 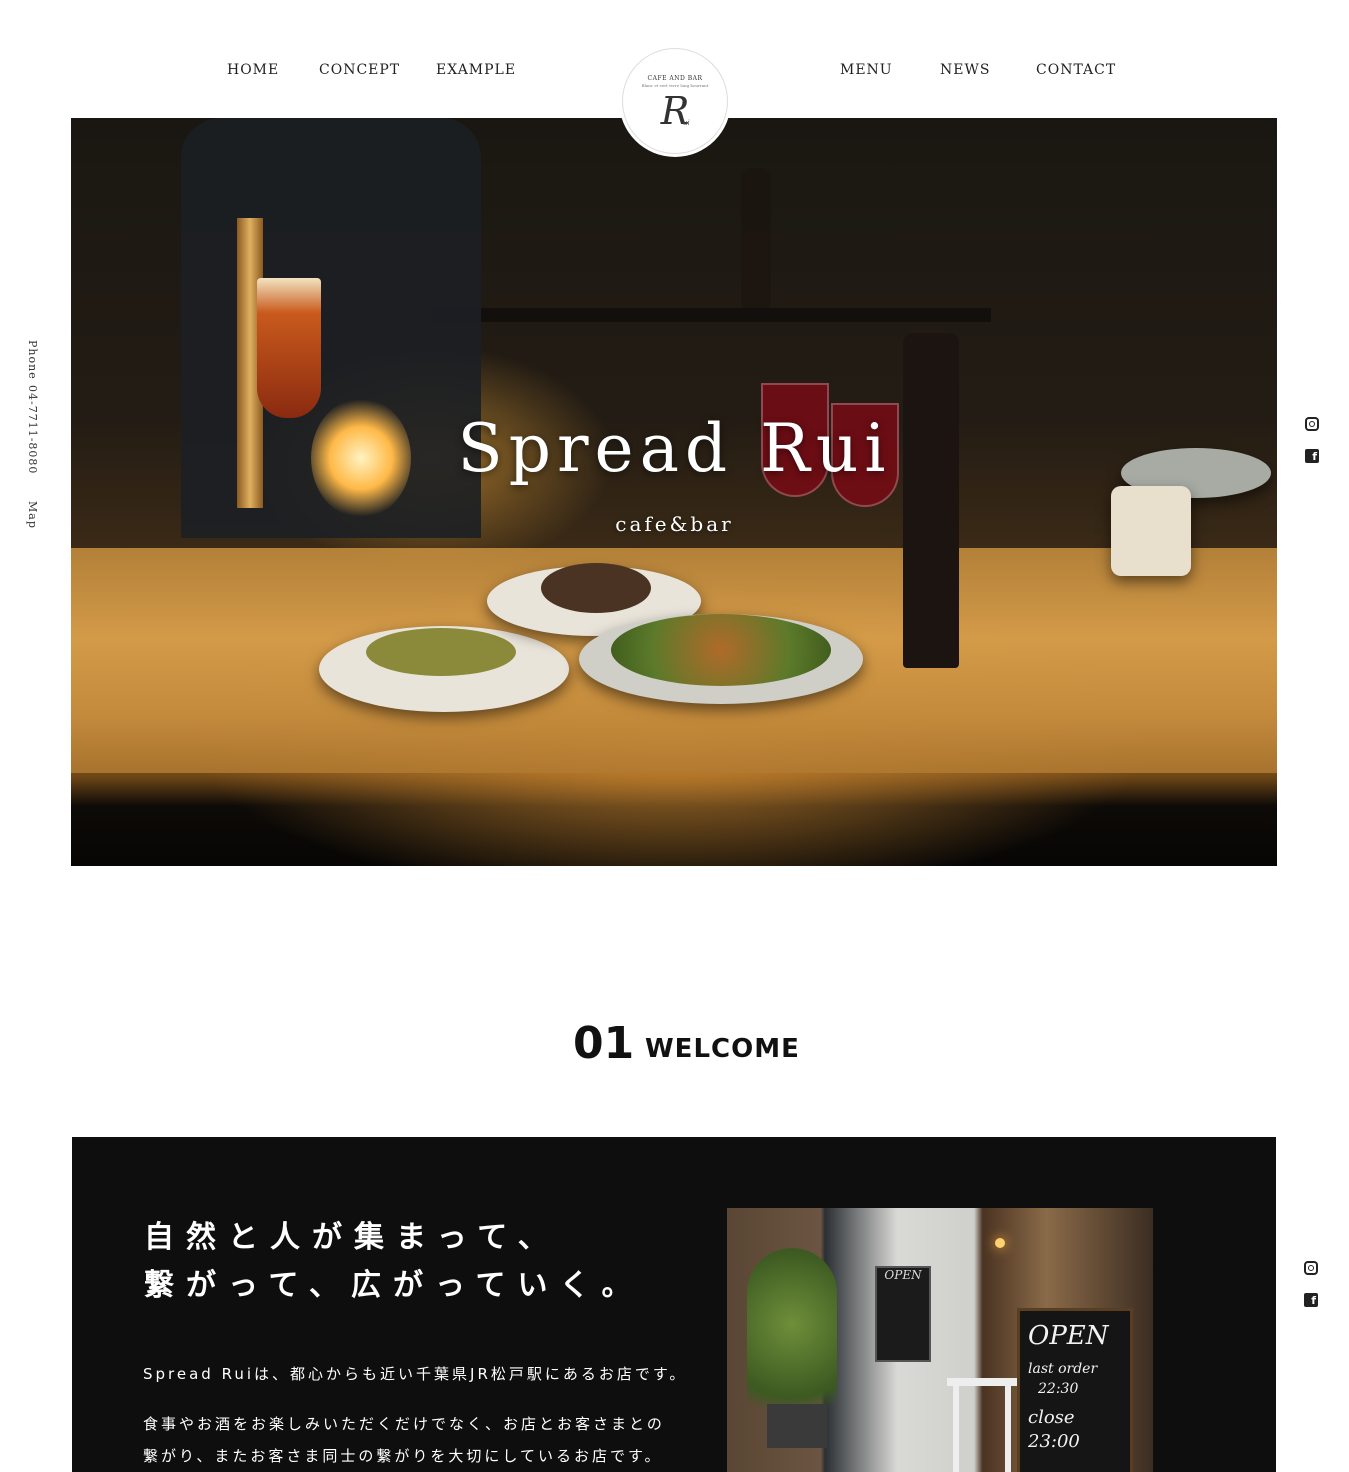 I want to click on photo-lamp, so click(x=1000, y=1243).